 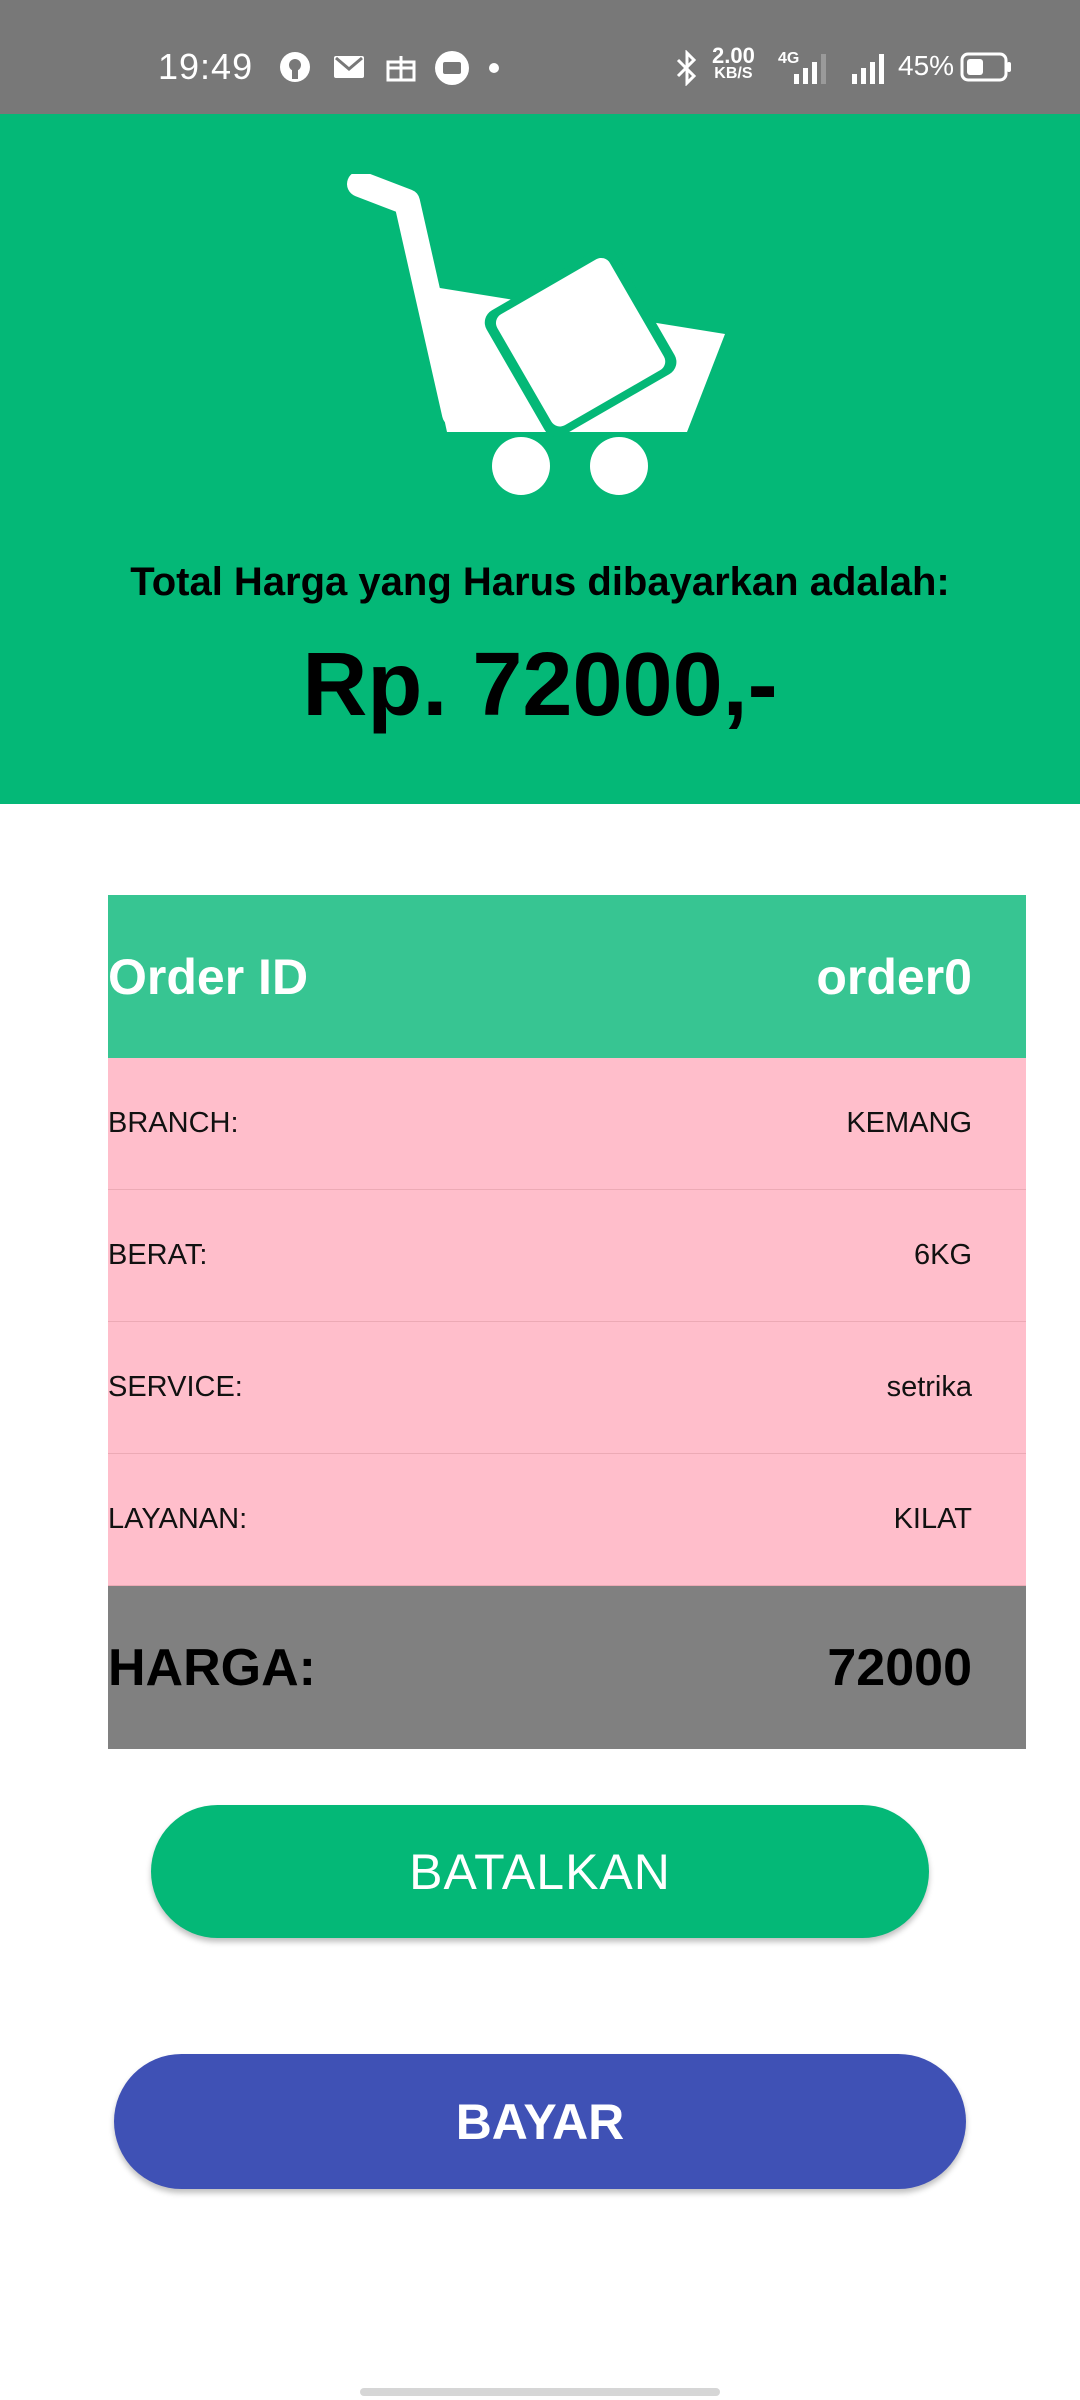 What do you see at coordinates (894, 976) in the screenshot?
I see `order-id-value: order0` at bounding box center [894, 976].